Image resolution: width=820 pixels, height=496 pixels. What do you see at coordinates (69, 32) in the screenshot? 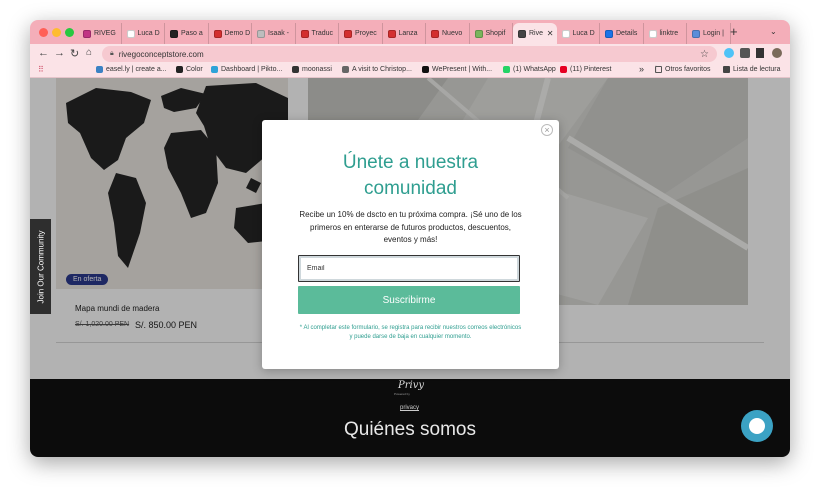
I see `maximize-window-icon` at bounding box center [69, 32].